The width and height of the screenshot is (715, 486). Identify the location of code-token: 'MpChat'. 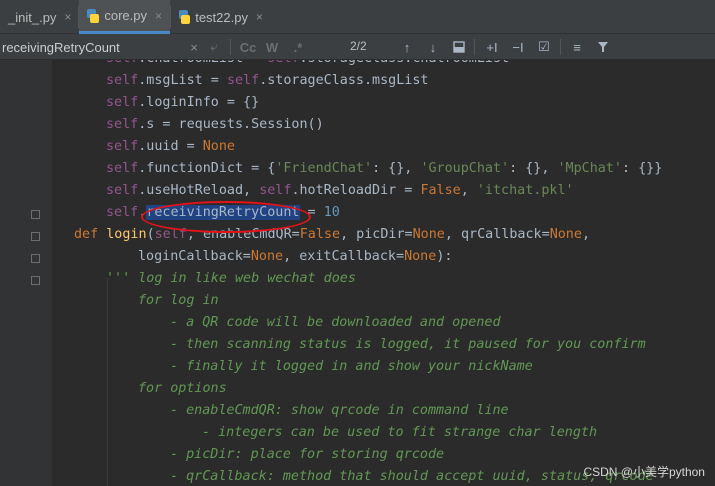
(590, 168).